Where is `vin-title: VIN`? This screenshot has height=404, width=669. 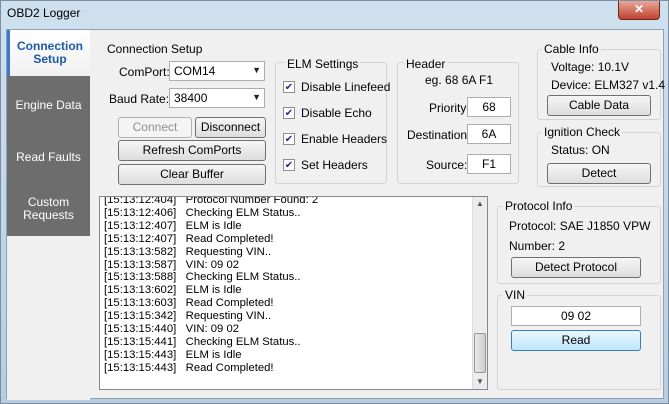
vin-title: VIN is located at coordinates (515, 295).